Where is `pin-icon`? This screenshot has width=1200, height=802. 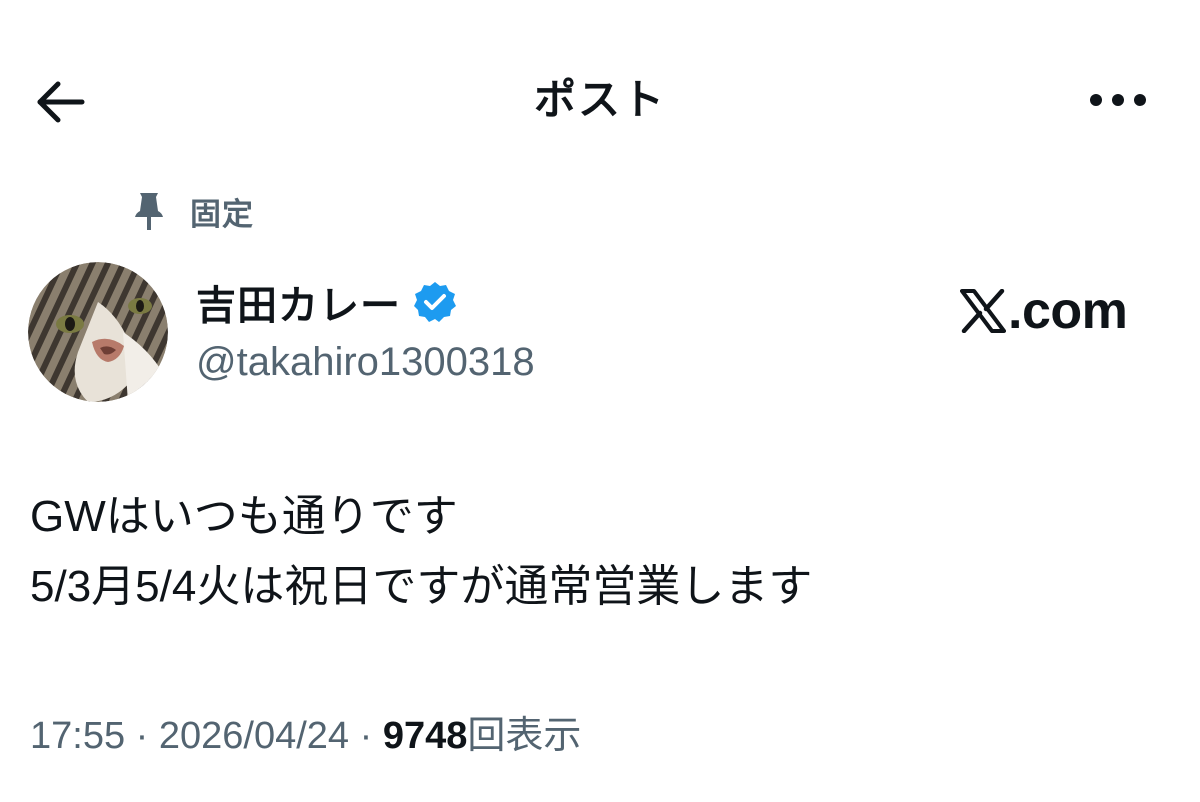
pin-icon is located at coordinates (149, 211).